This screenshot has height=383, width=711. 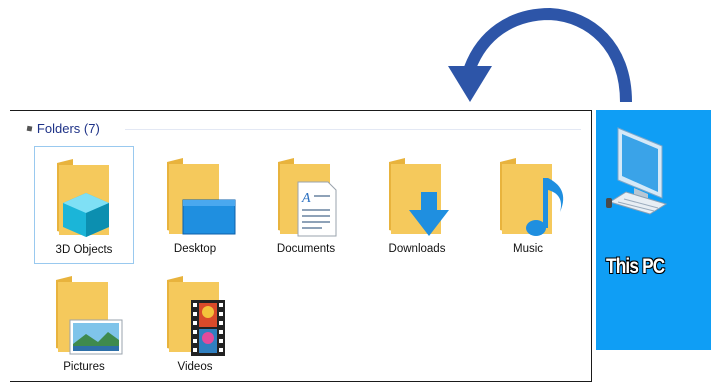 I want to click on curved-arrow-icon, so click(x=540, y=55).